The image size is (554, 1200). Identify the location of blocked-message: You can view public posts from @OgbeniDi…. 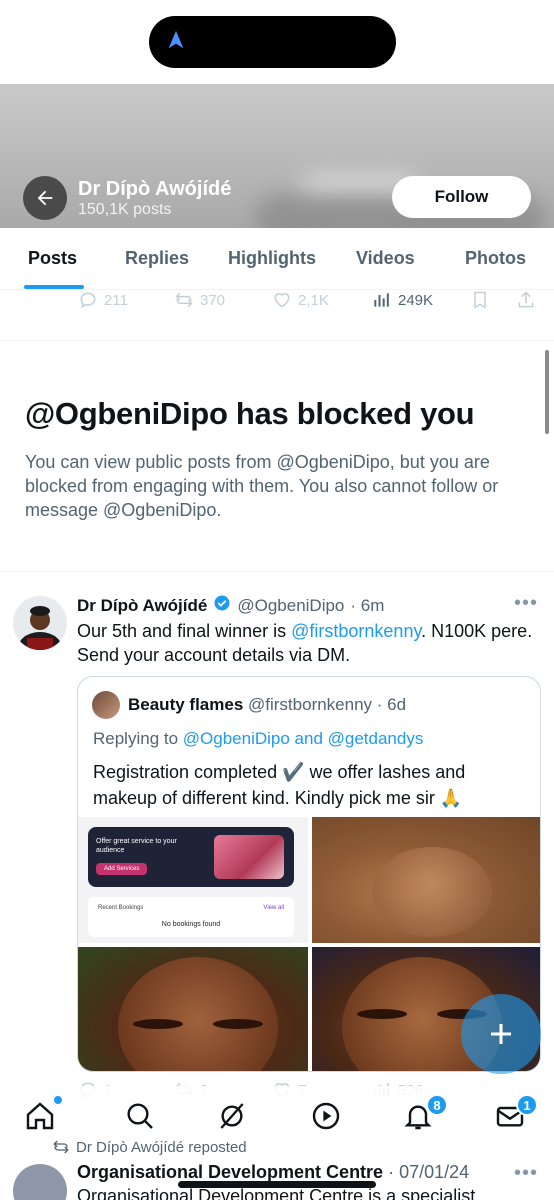
(262, 486).